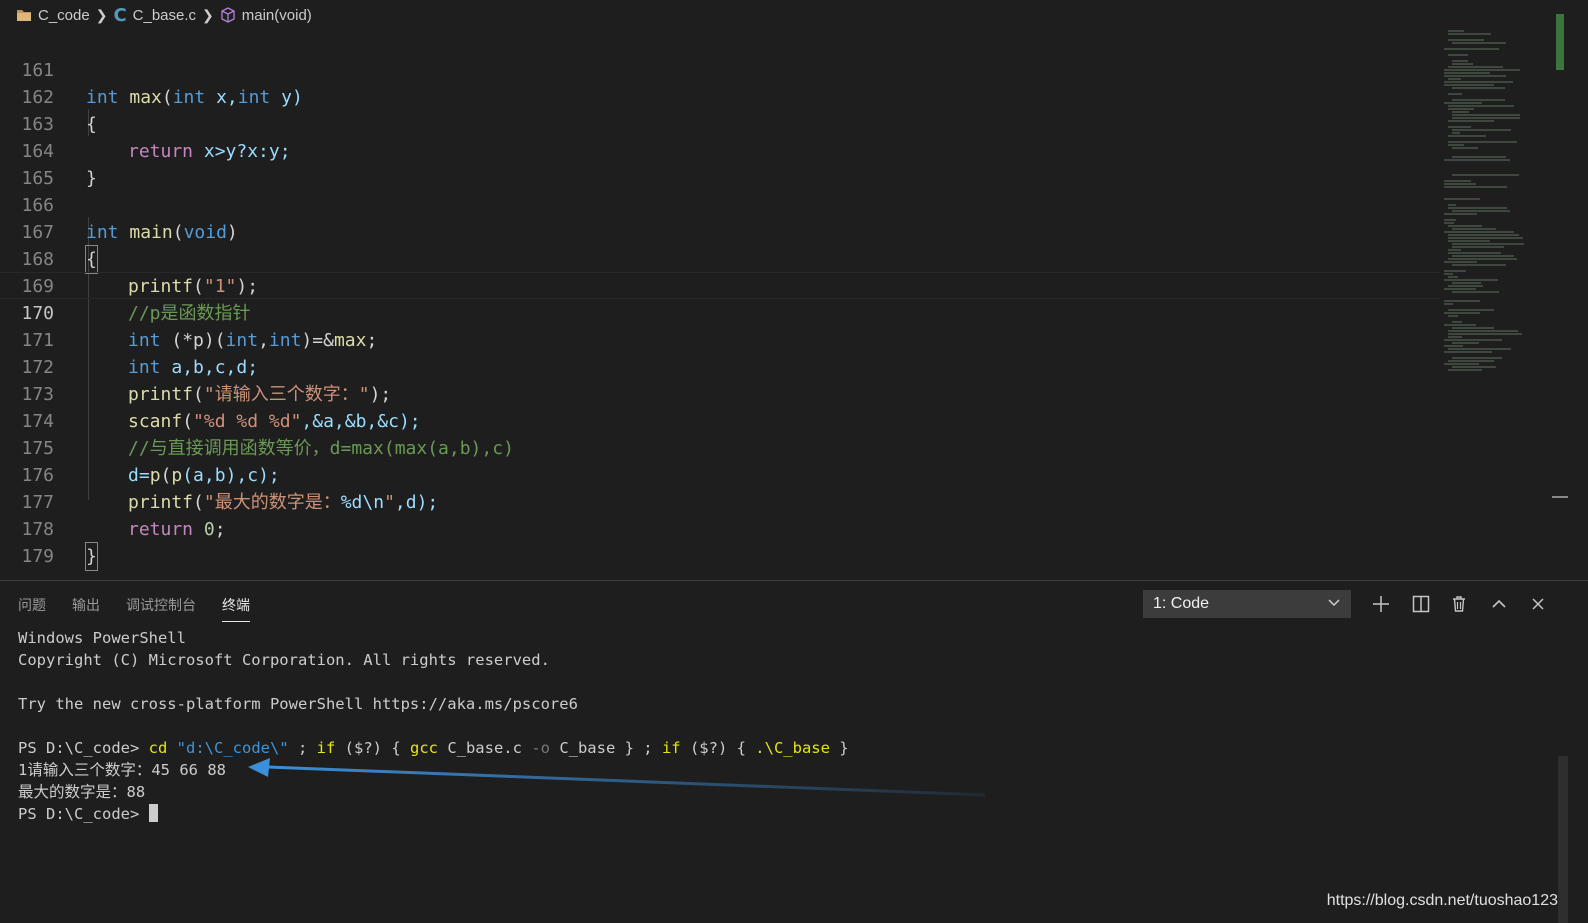 This screenshot has width=1588, height=923. I want to click on kill-terminal-button, so click(1459, 604).